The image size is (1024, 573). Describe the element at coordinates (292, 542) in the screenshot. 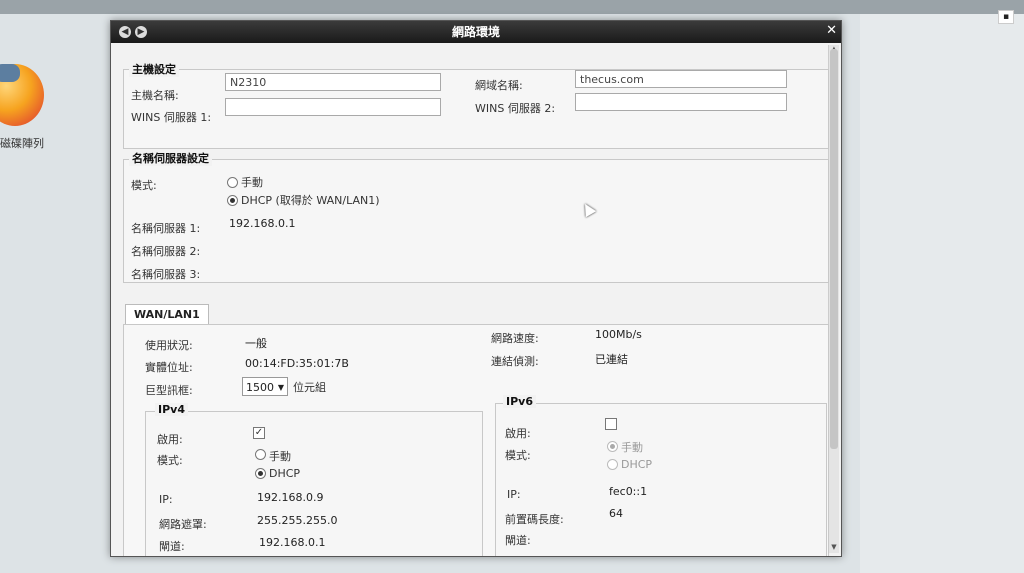

I see `ipv4-gateway-value: 192.168.0.1` at that location.